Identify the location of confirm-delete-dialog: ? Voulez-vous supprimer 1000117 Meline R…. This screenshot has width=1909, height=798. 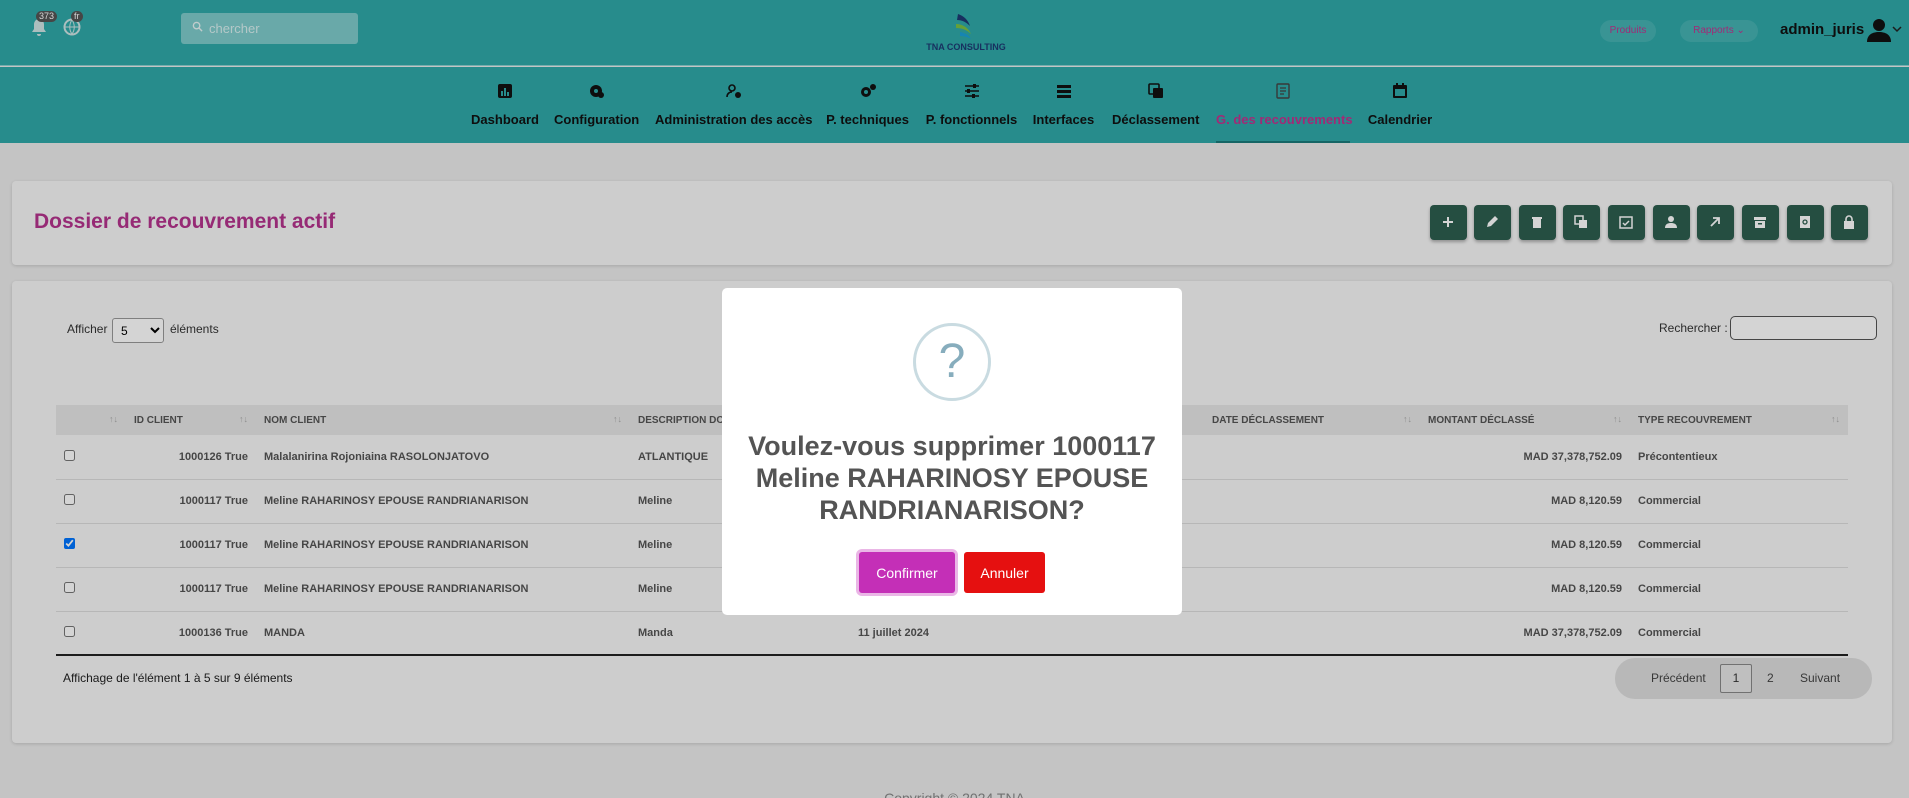
(952, 451).